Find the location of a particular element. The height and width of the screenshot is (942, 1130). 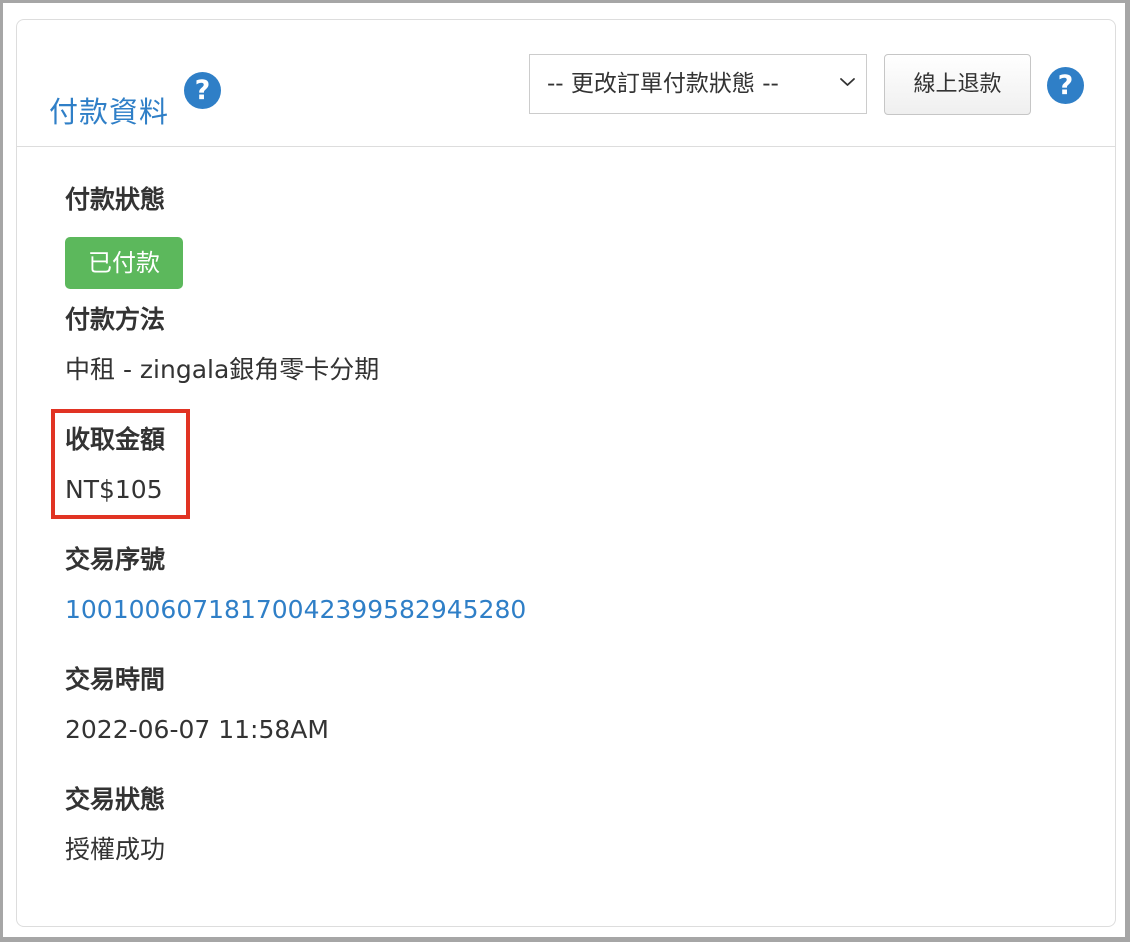

transaction-time-value: 2022-06-07 11:58AM is located at coordinates (197, 729).